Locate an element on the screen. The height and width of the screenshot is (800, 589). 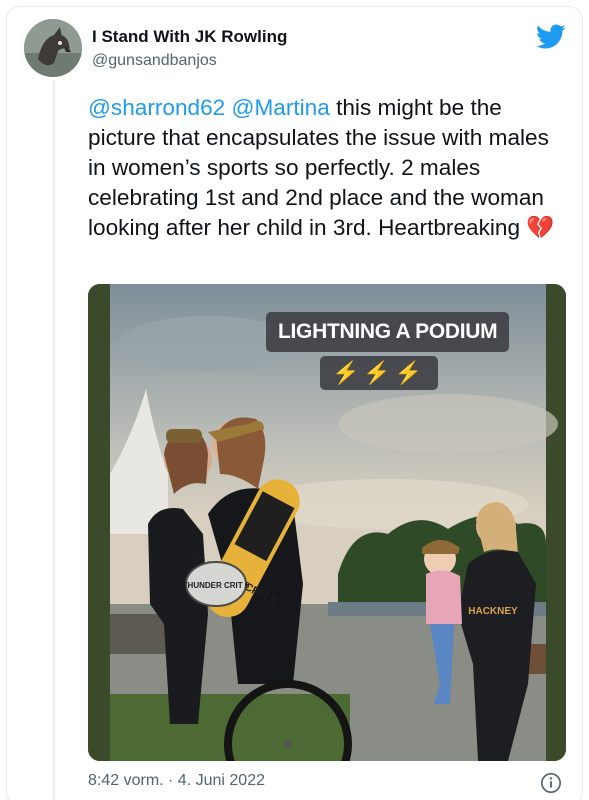
twitter-bird-icon is located at coordinates (551, 37).